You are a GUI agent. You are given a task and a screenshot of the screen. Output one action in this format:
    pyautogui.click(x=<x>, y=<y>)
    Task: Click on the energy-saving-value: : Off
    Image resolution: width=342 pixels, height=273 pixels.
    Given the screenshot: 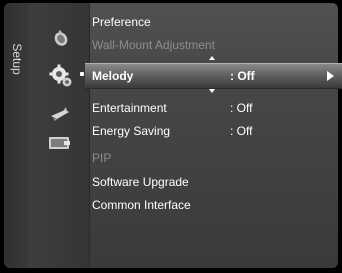 What is the action you would take?
    pyautogui.click(x=241, y=131)
    